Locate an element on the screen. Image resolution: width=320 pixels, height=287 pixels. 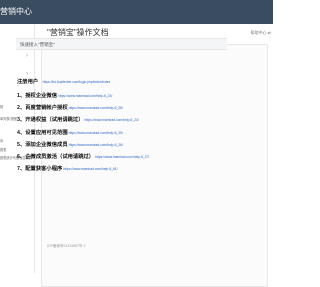
notice-banner: 快速接入"营销宝" is located at coordinates (121, 44).